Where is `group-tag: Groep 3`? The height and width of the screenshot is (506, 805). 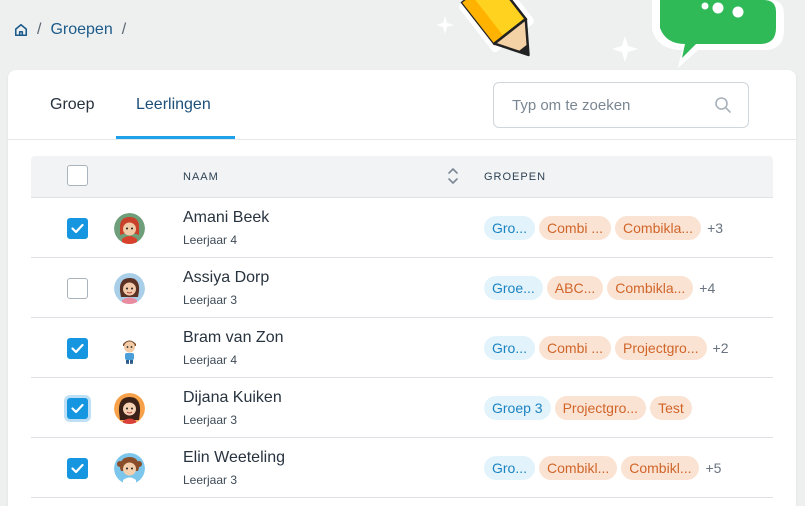 group-tag: Groep 3 is located at coordinates (517, 408).